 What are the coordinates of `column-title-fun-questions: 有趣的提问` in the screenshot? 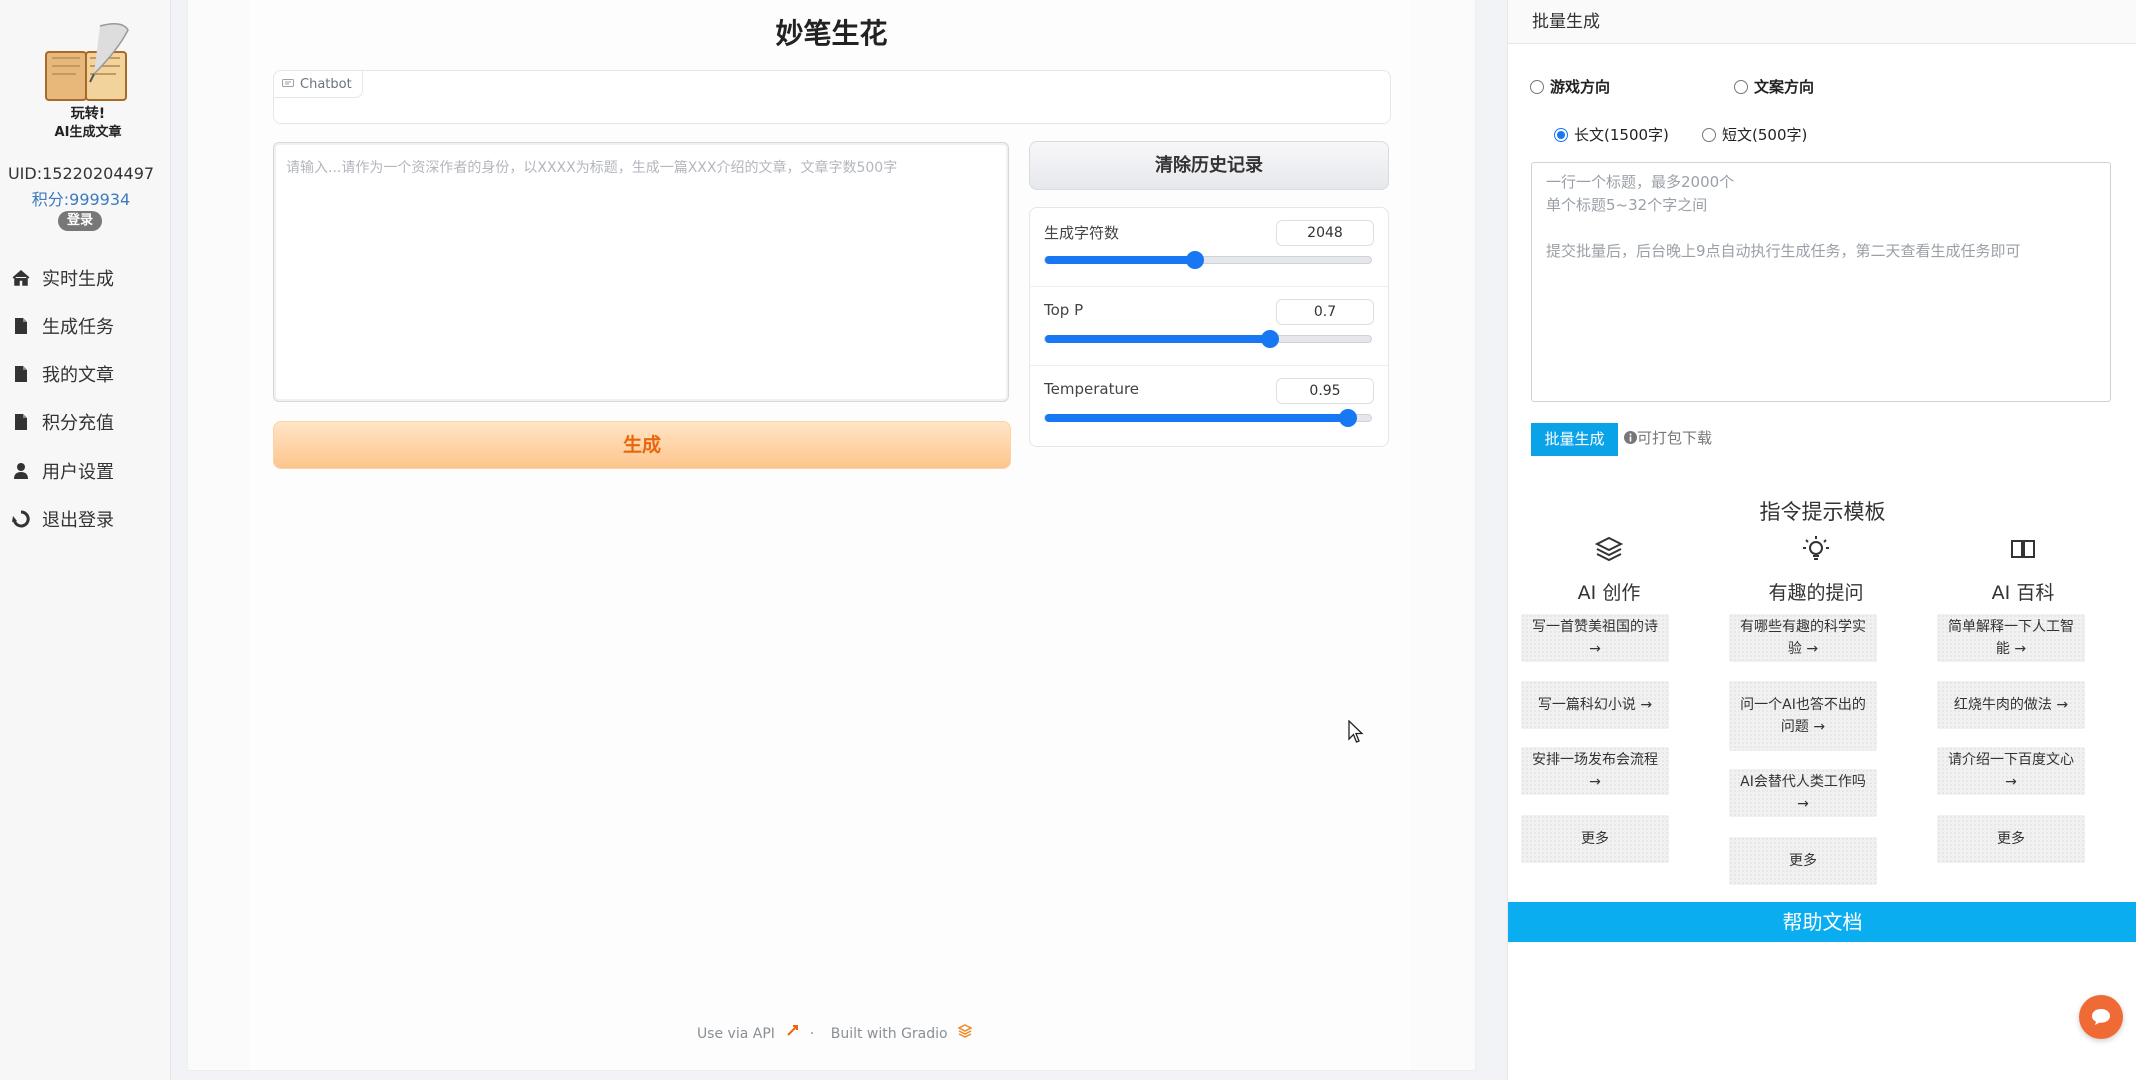 It's located at (1816, 593).